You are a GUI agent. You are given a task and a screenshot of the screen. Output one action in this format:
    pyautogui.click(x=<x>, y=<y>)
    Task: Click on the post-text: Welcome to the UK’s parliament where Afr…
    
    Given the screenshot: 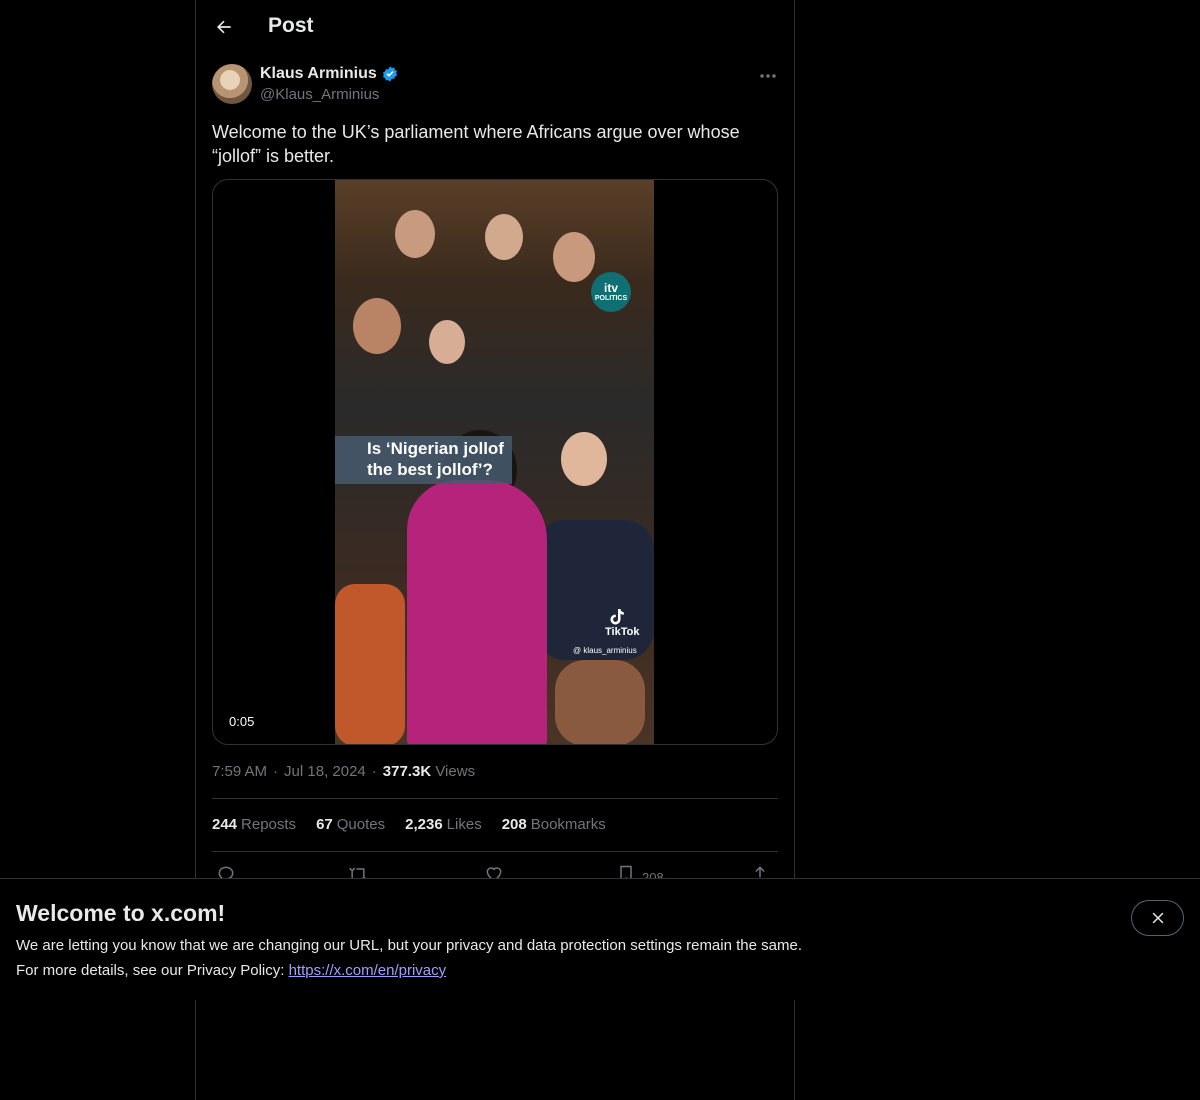 What is the action you would take?
    pyautogui.click(x=492, y=144)
    